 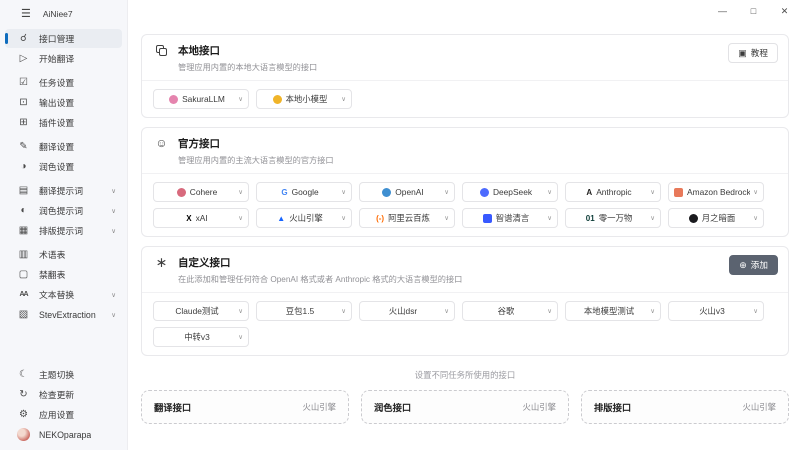 What do you see at coordinates (613, 192) in the screenshot?
I see `interface-dropdown-anthropic: A Anthropic ∨` at bounding box center [613, 192].